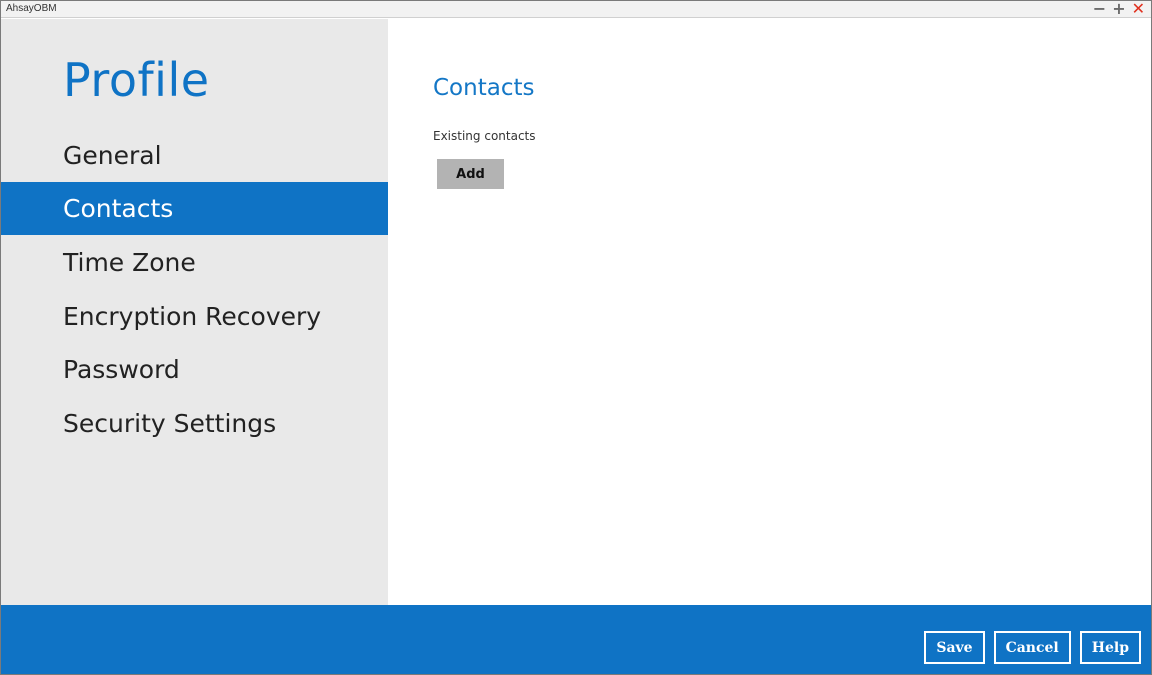  What do you see at coordinates (194, 208) in the screenshot?
I see `sidebar-item-contacts: Contacts` at bounding box center [194, 208].